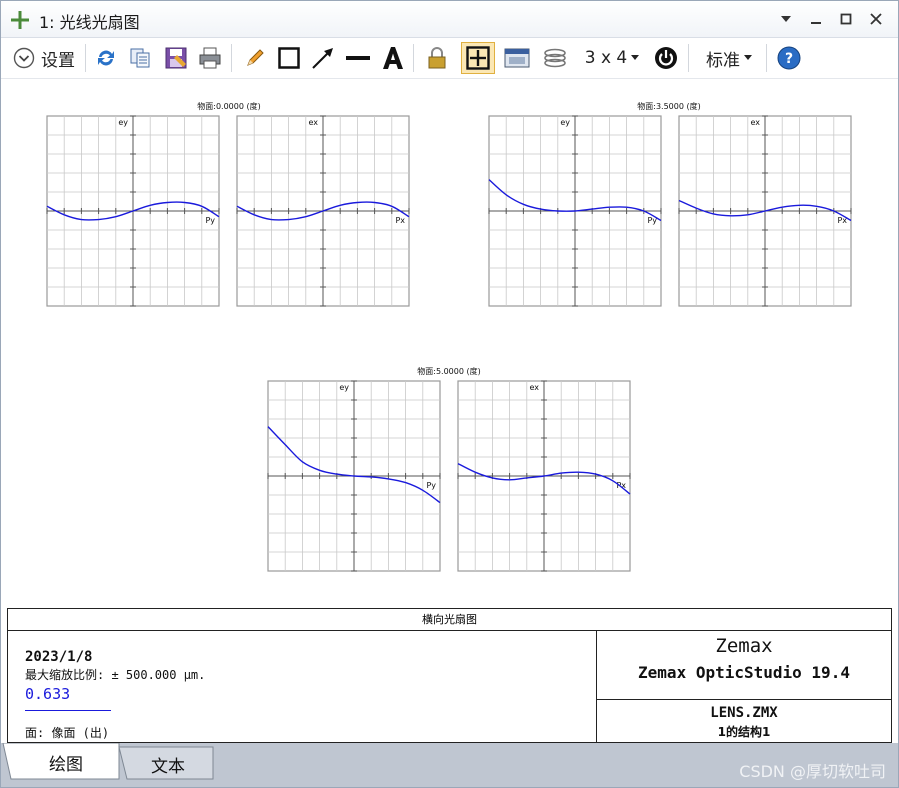 The image size is (899, 788). I want to click on window-layout-button, so click(517, 58).